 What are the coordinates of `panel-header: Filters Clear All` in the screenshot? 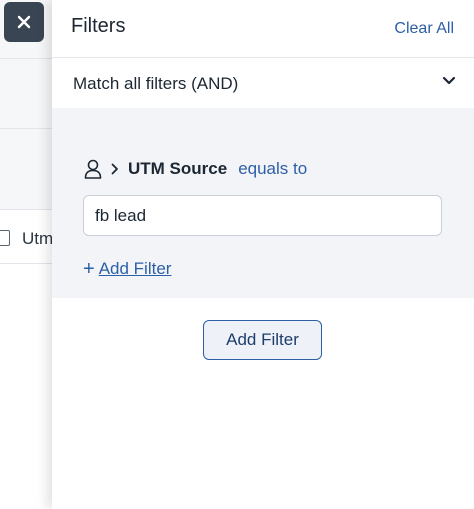 It's located at (263, 29).